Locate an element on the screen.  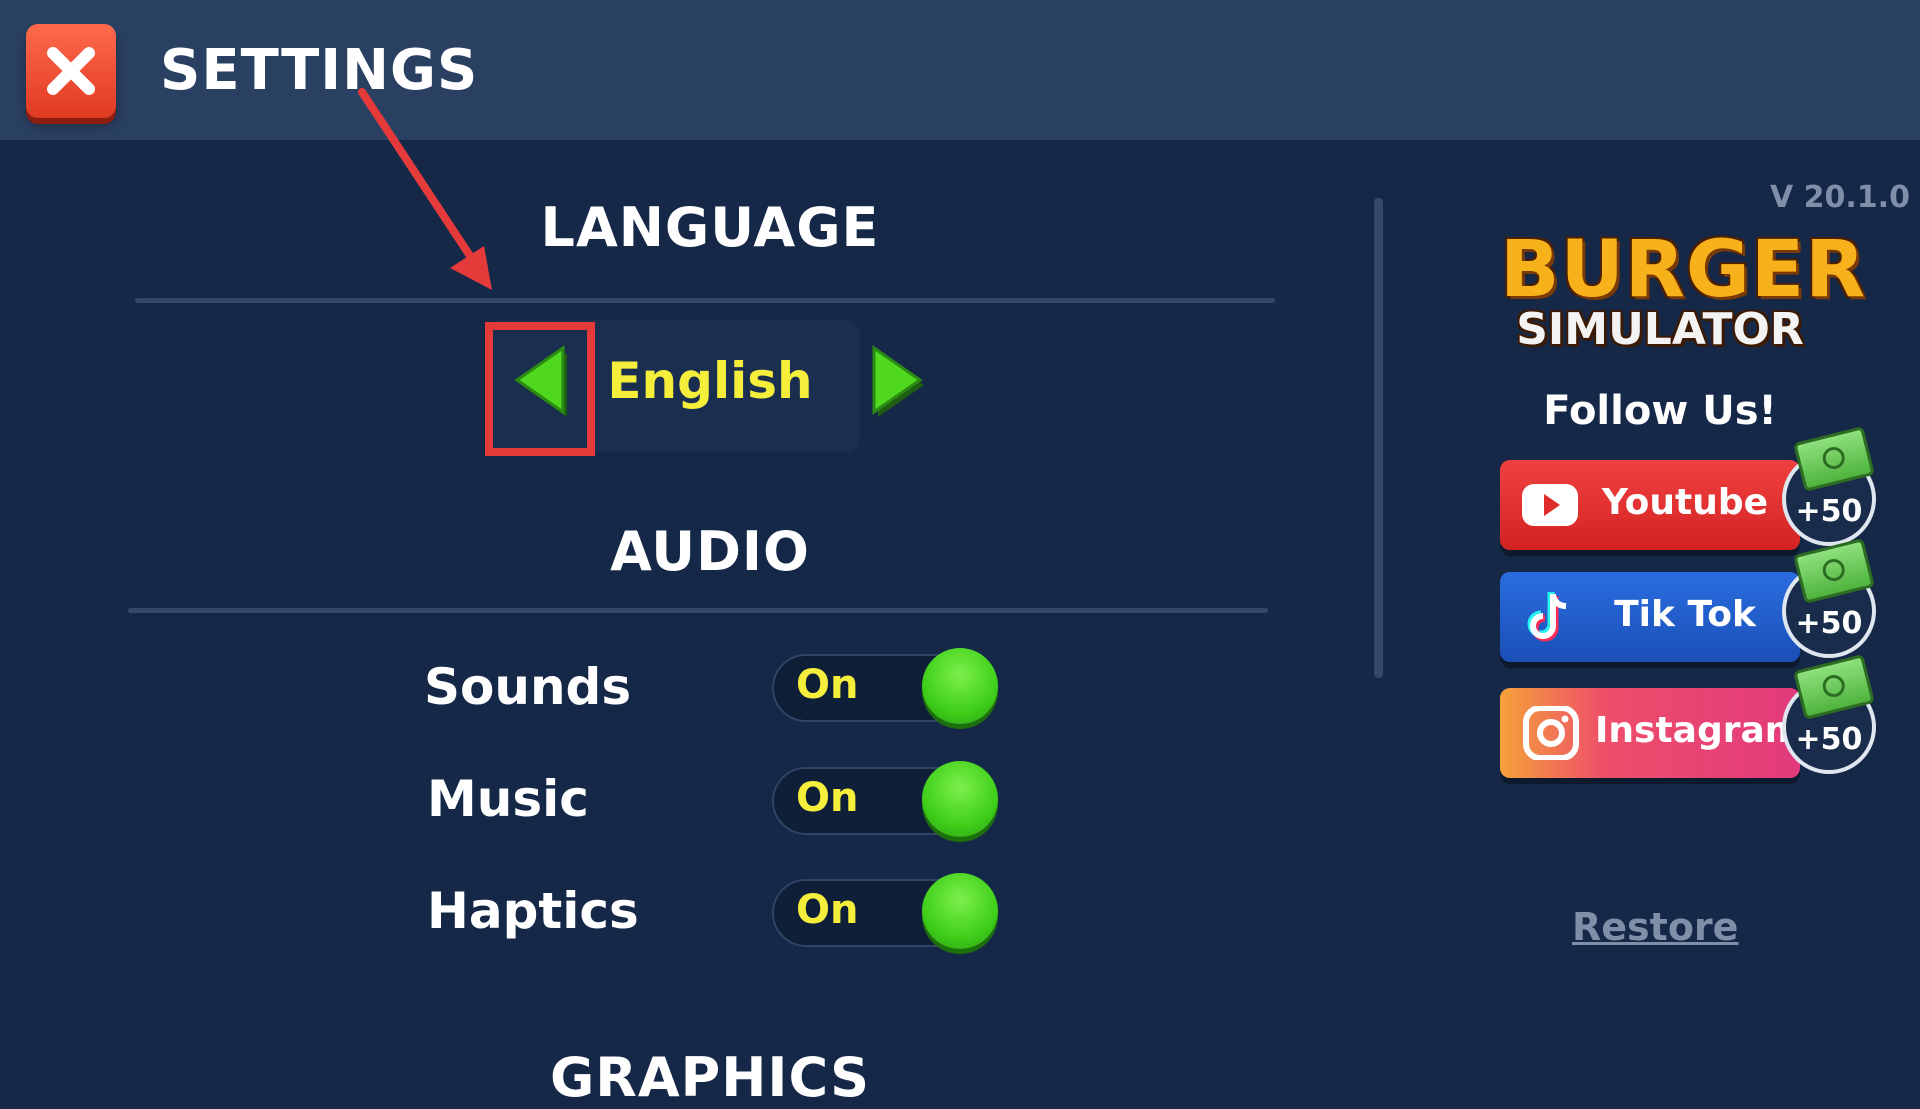
audio-divider is located at coordinates (698, 610).